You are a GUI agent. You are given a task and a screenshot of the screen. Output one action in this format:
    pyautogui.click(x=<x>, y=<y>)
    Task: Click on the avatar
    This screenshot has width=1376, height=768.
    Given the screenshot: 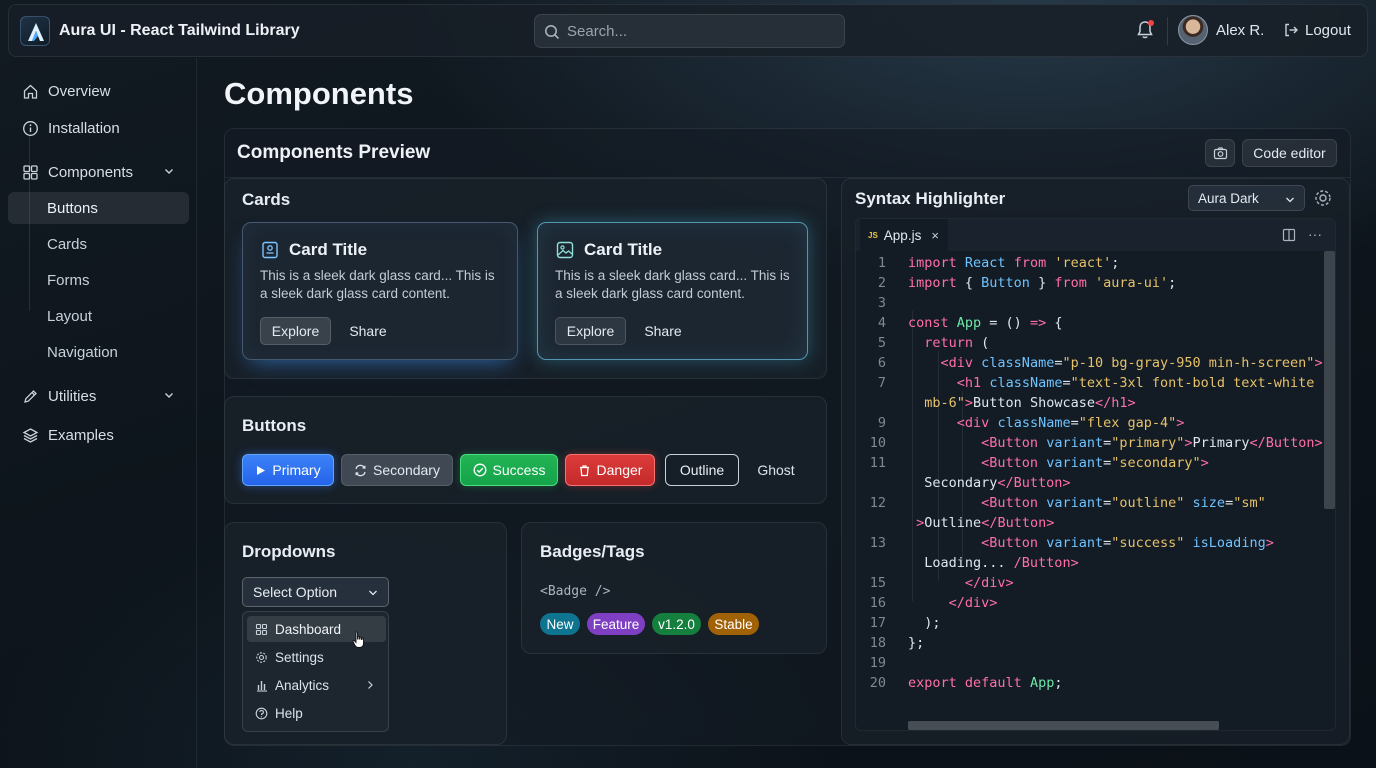 What is the action you would take?
    pyautogui.click(x=1193, y=30)
    